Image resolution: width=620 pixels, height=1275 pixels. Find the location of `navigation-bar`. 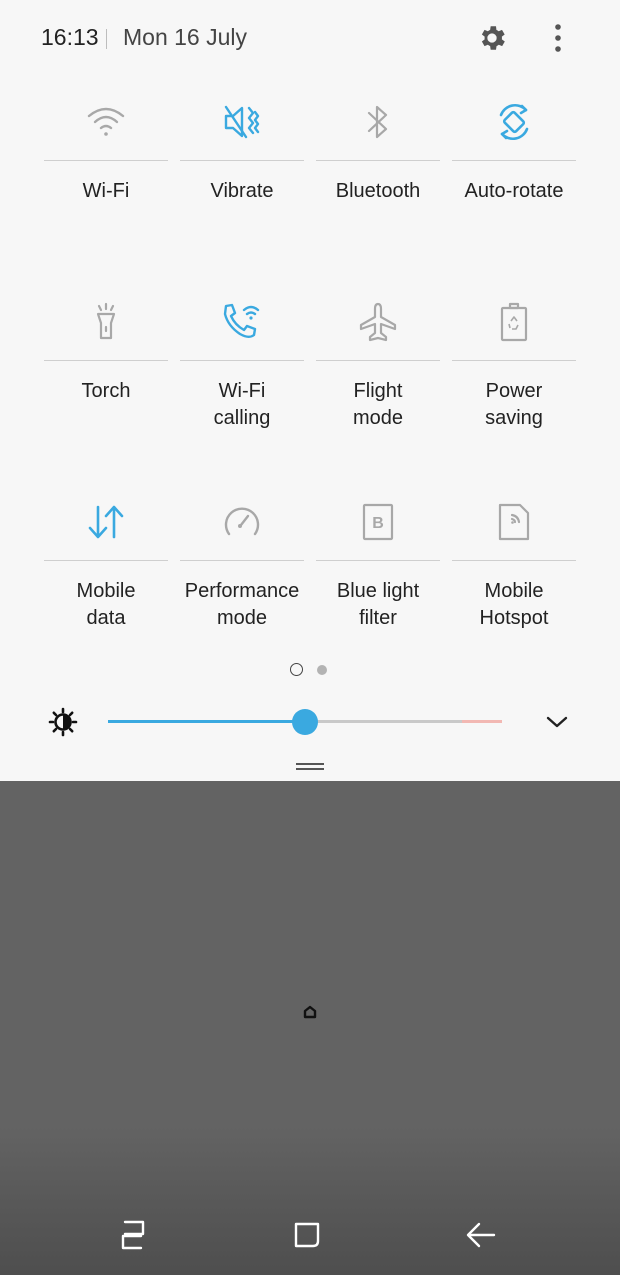

navigation-bar is located at coordinates (310, 1235).